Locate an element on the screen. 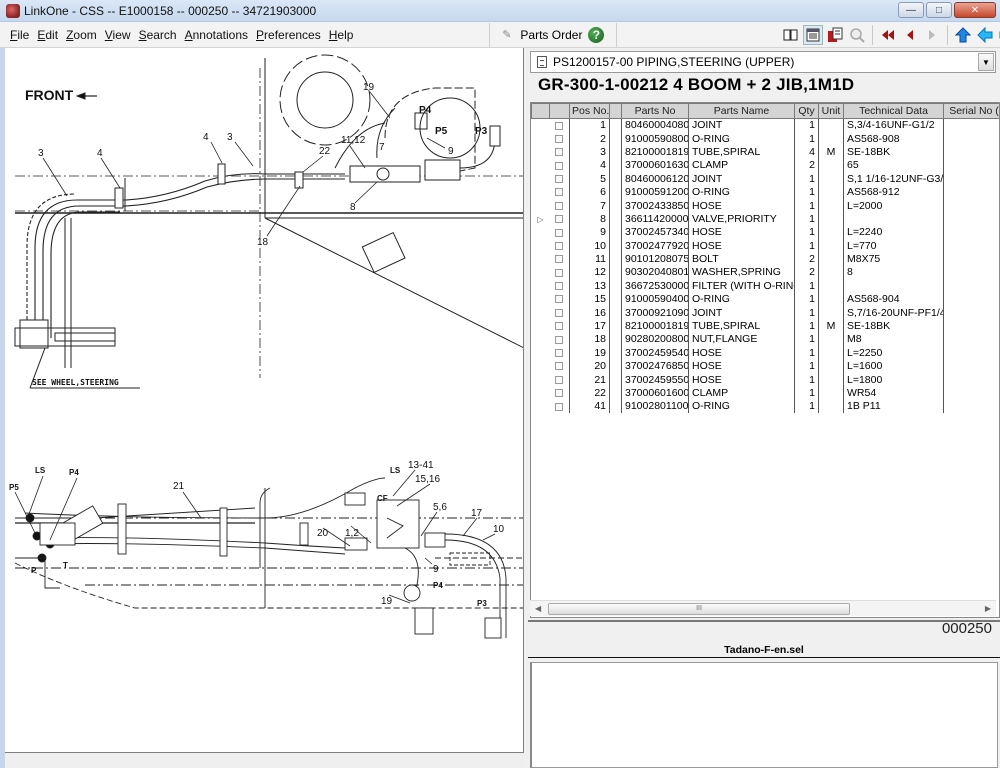 The height and width of the screenshot is (768, 1000). parts-no-cell: 90280200800 is located at coordinates (655, 339).